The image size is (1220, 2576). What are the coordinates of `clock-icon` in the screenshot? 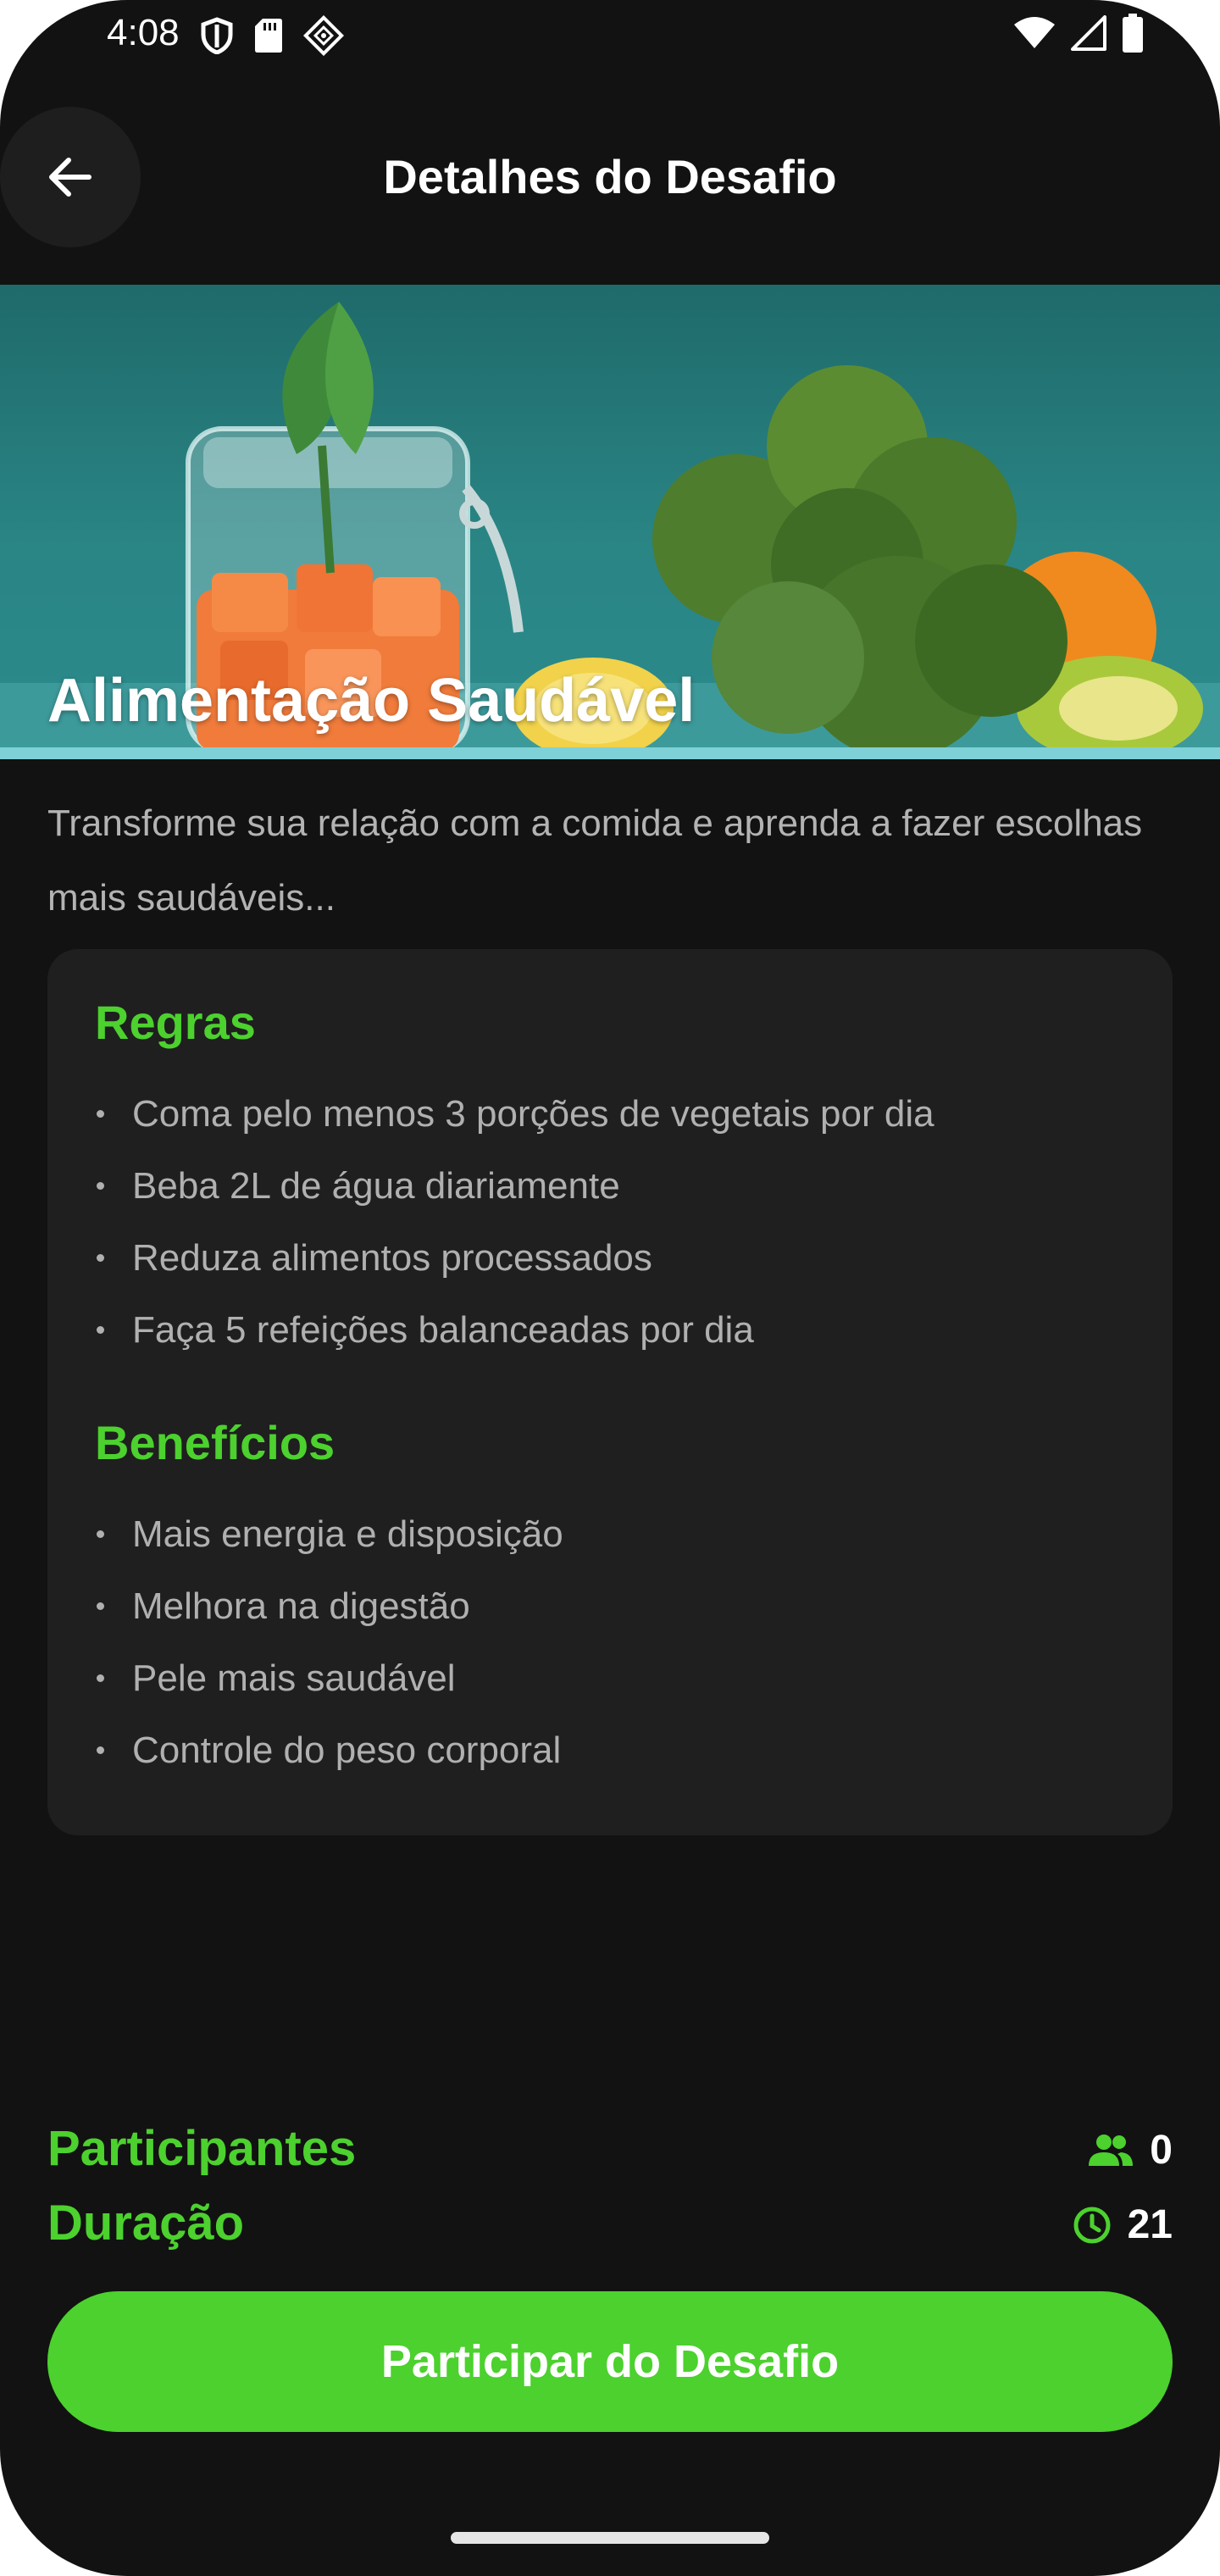 It's located at (1092, 2225).